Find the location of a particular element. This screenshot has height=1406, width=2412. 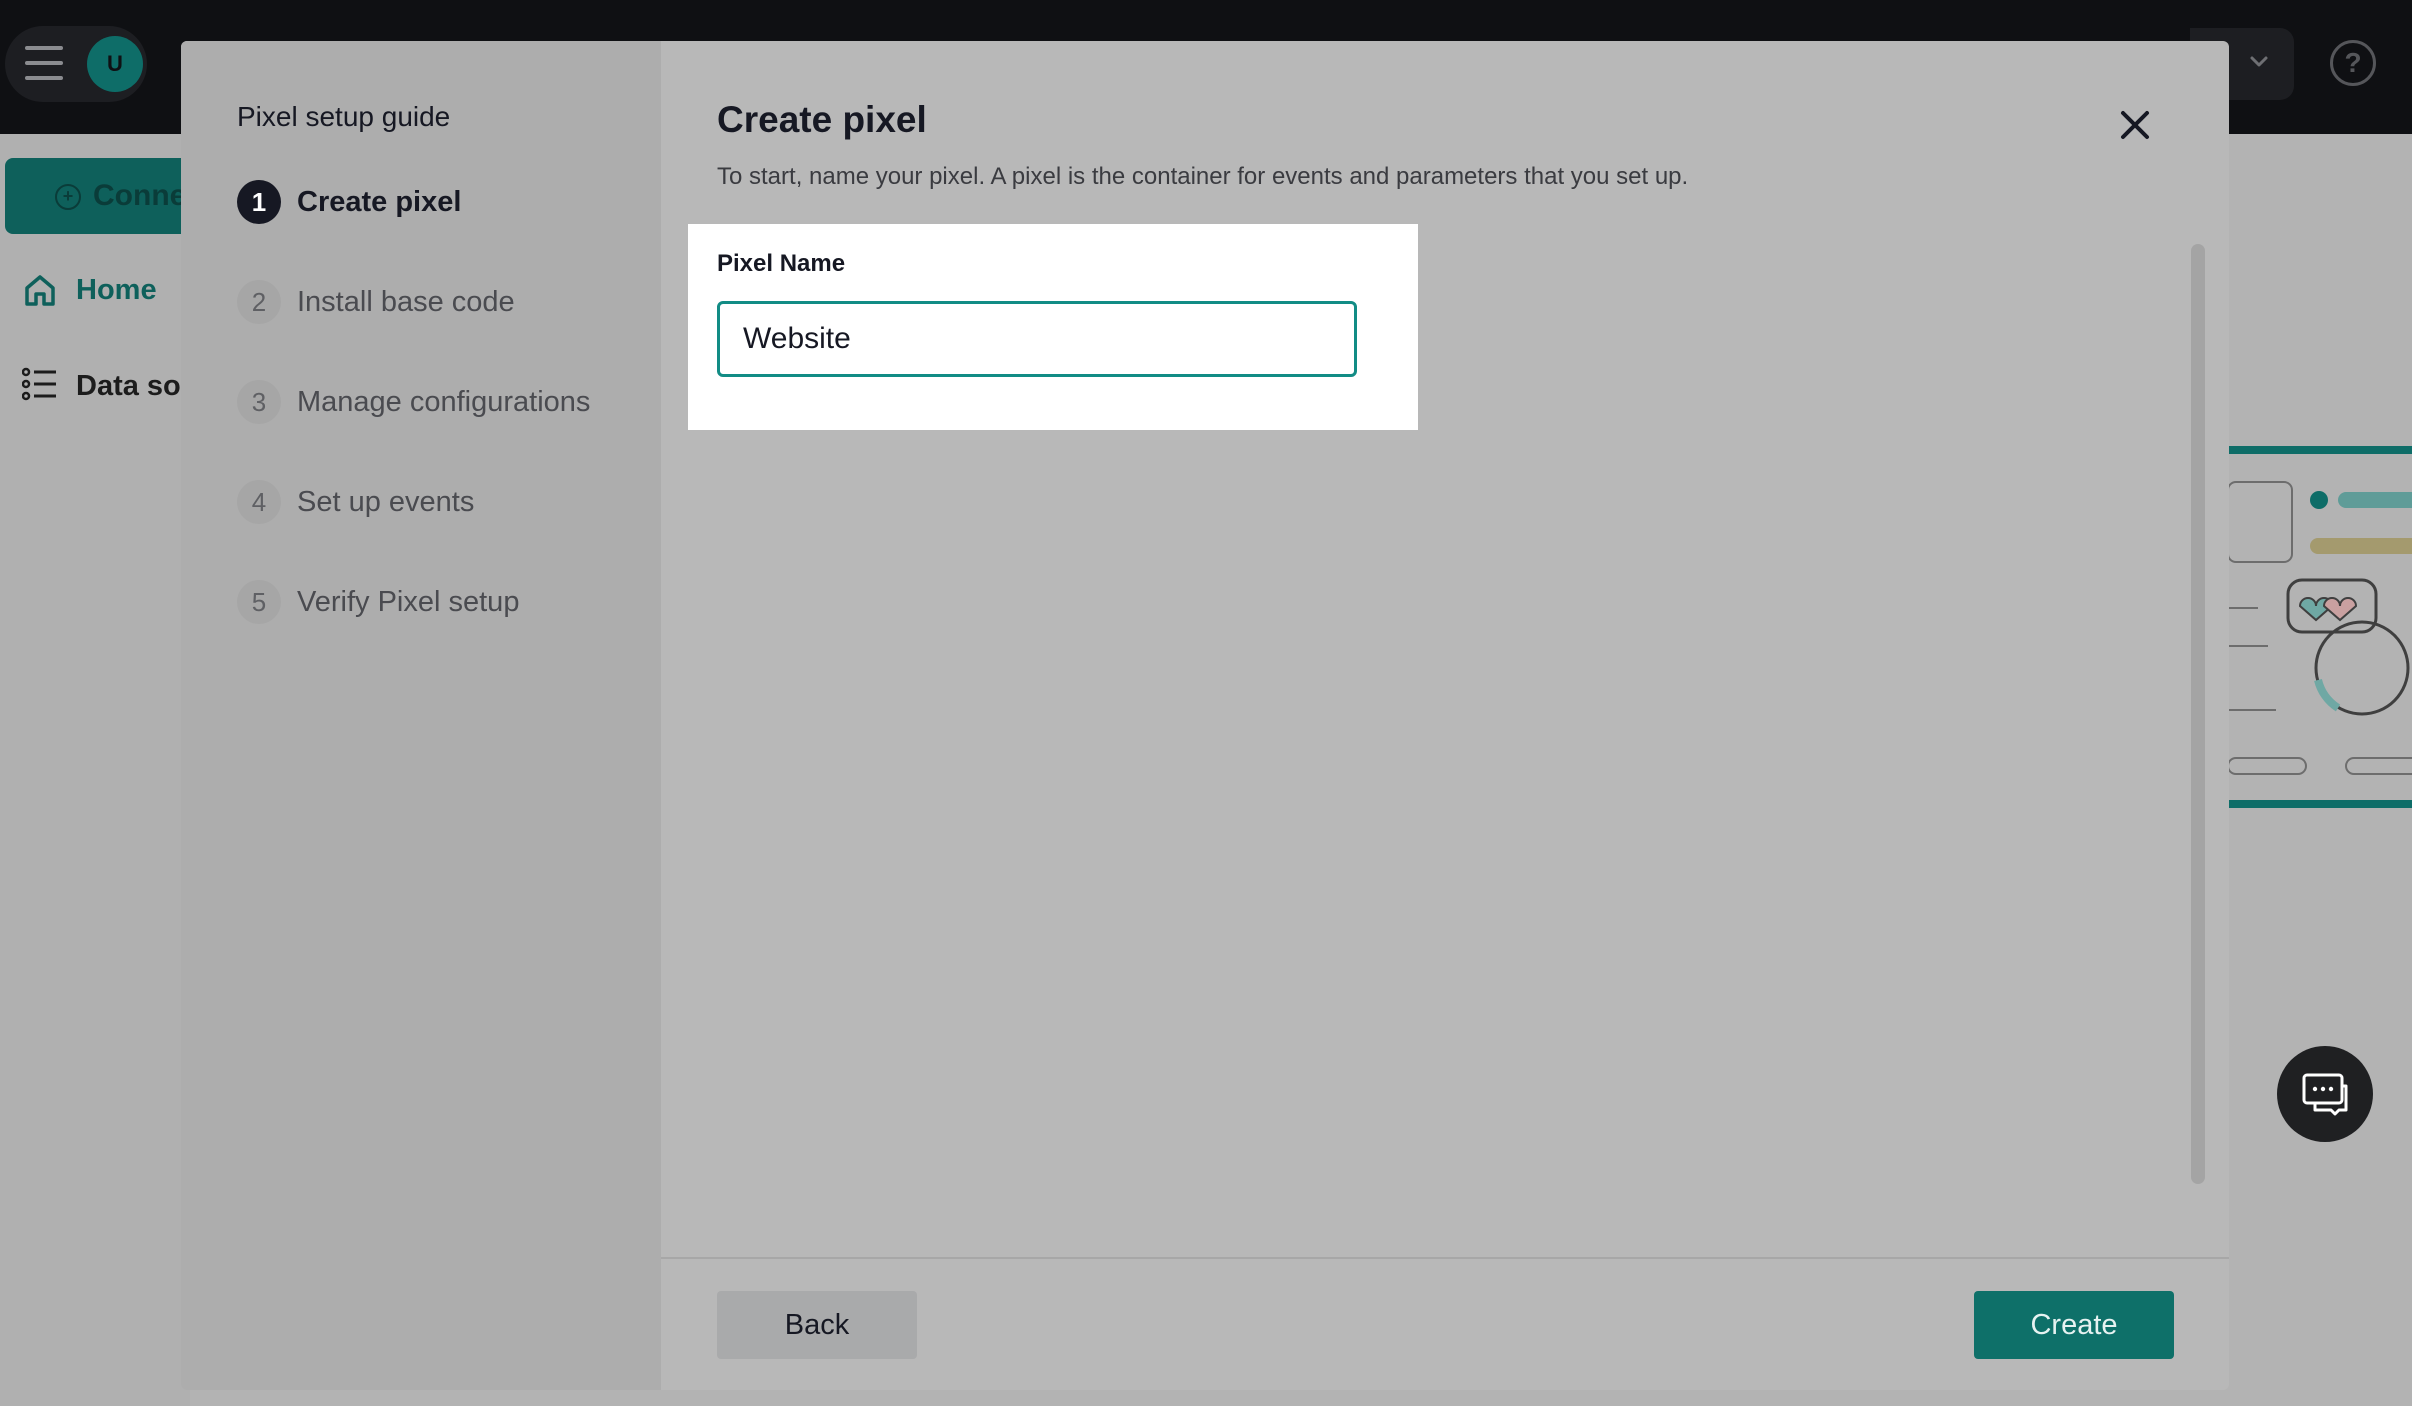

nav-home-label: Home is located at coordinates (116, 290).